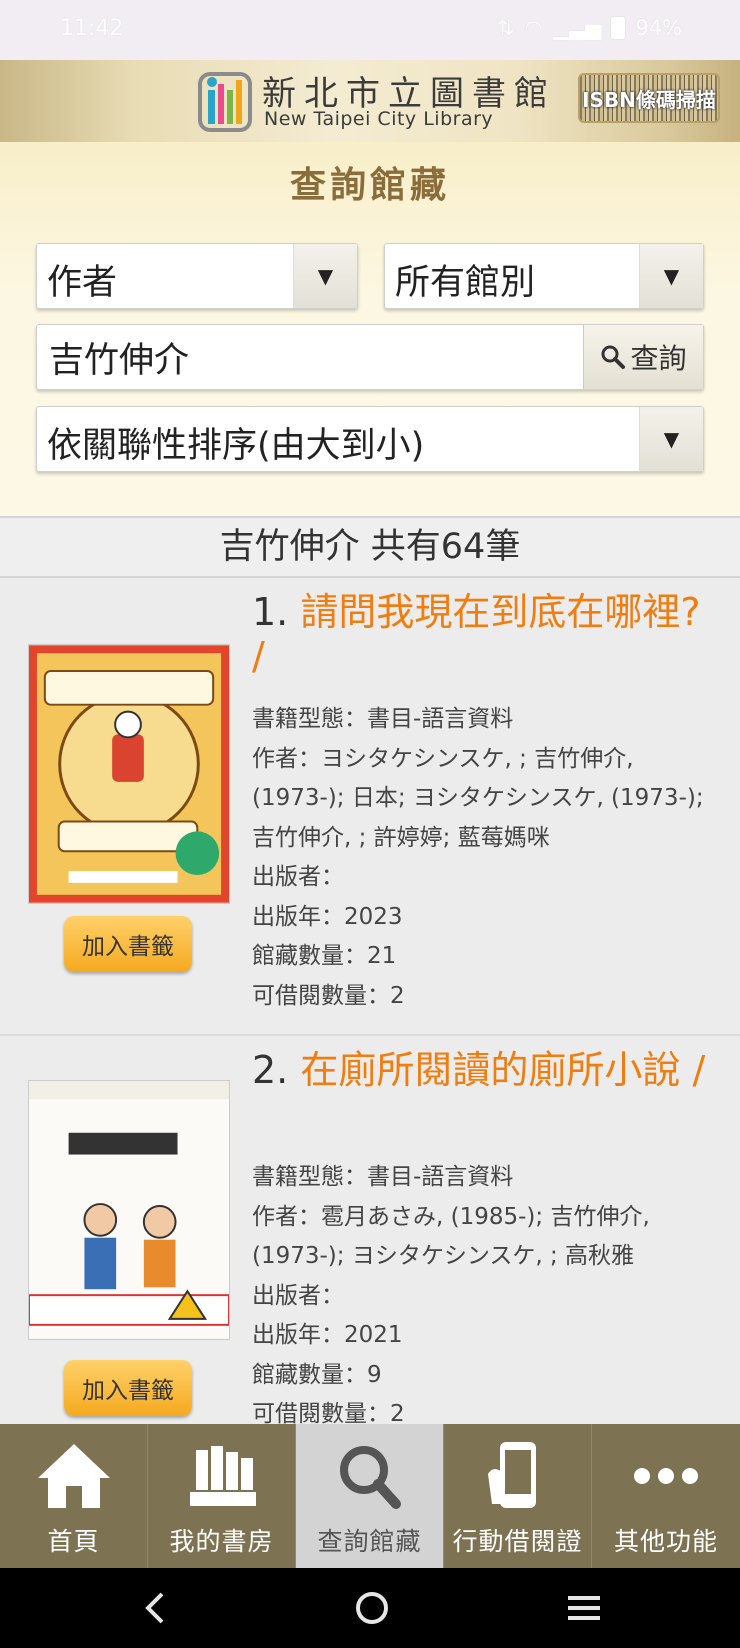 The width and height of the screenshot is (740, 1648). I want to click on status-bar: 11:42 ⇅ ◠ ▁▃▅ 94%, so click(370, 30).